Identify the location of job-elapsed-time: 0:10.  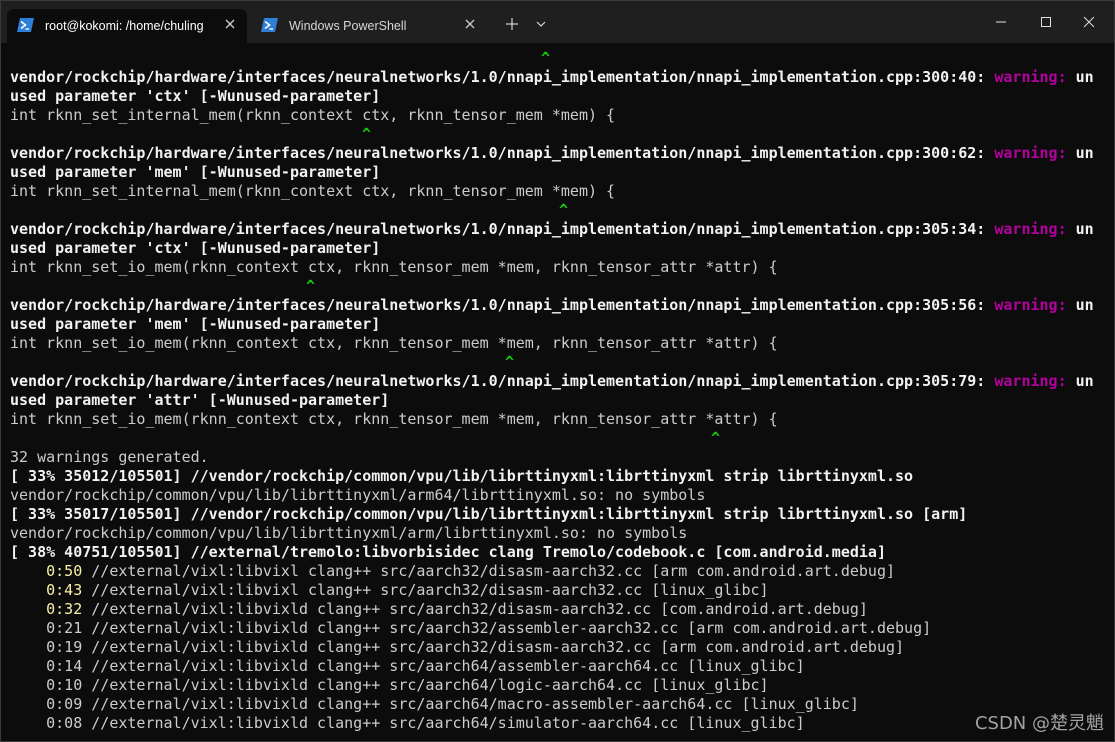
(64, 685).